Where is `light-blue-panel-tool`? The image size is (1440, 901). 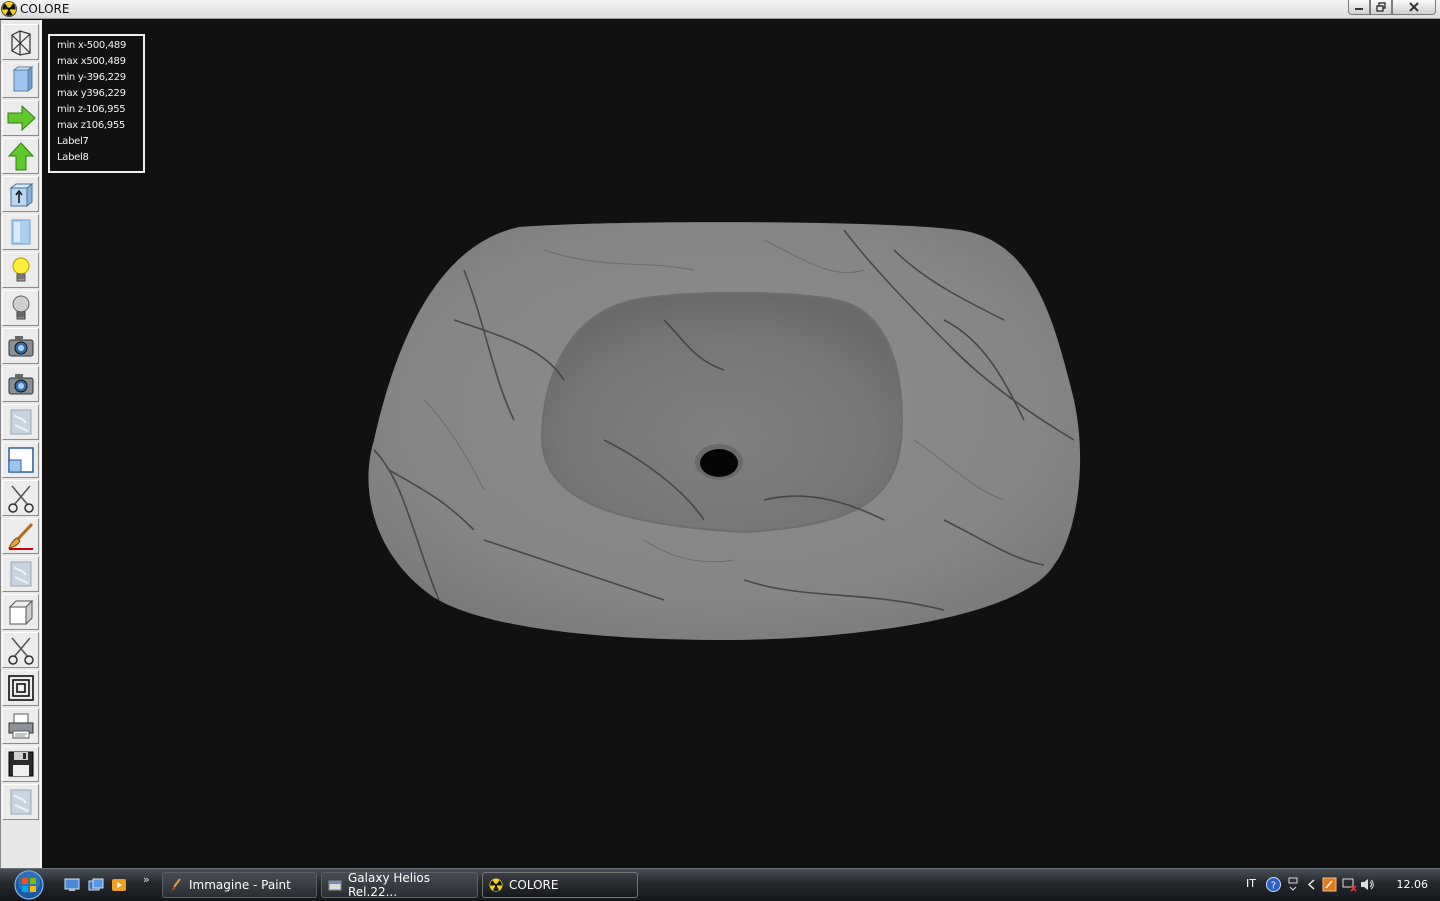 light-blue-panel-tool is located at coordinates (20, 232).